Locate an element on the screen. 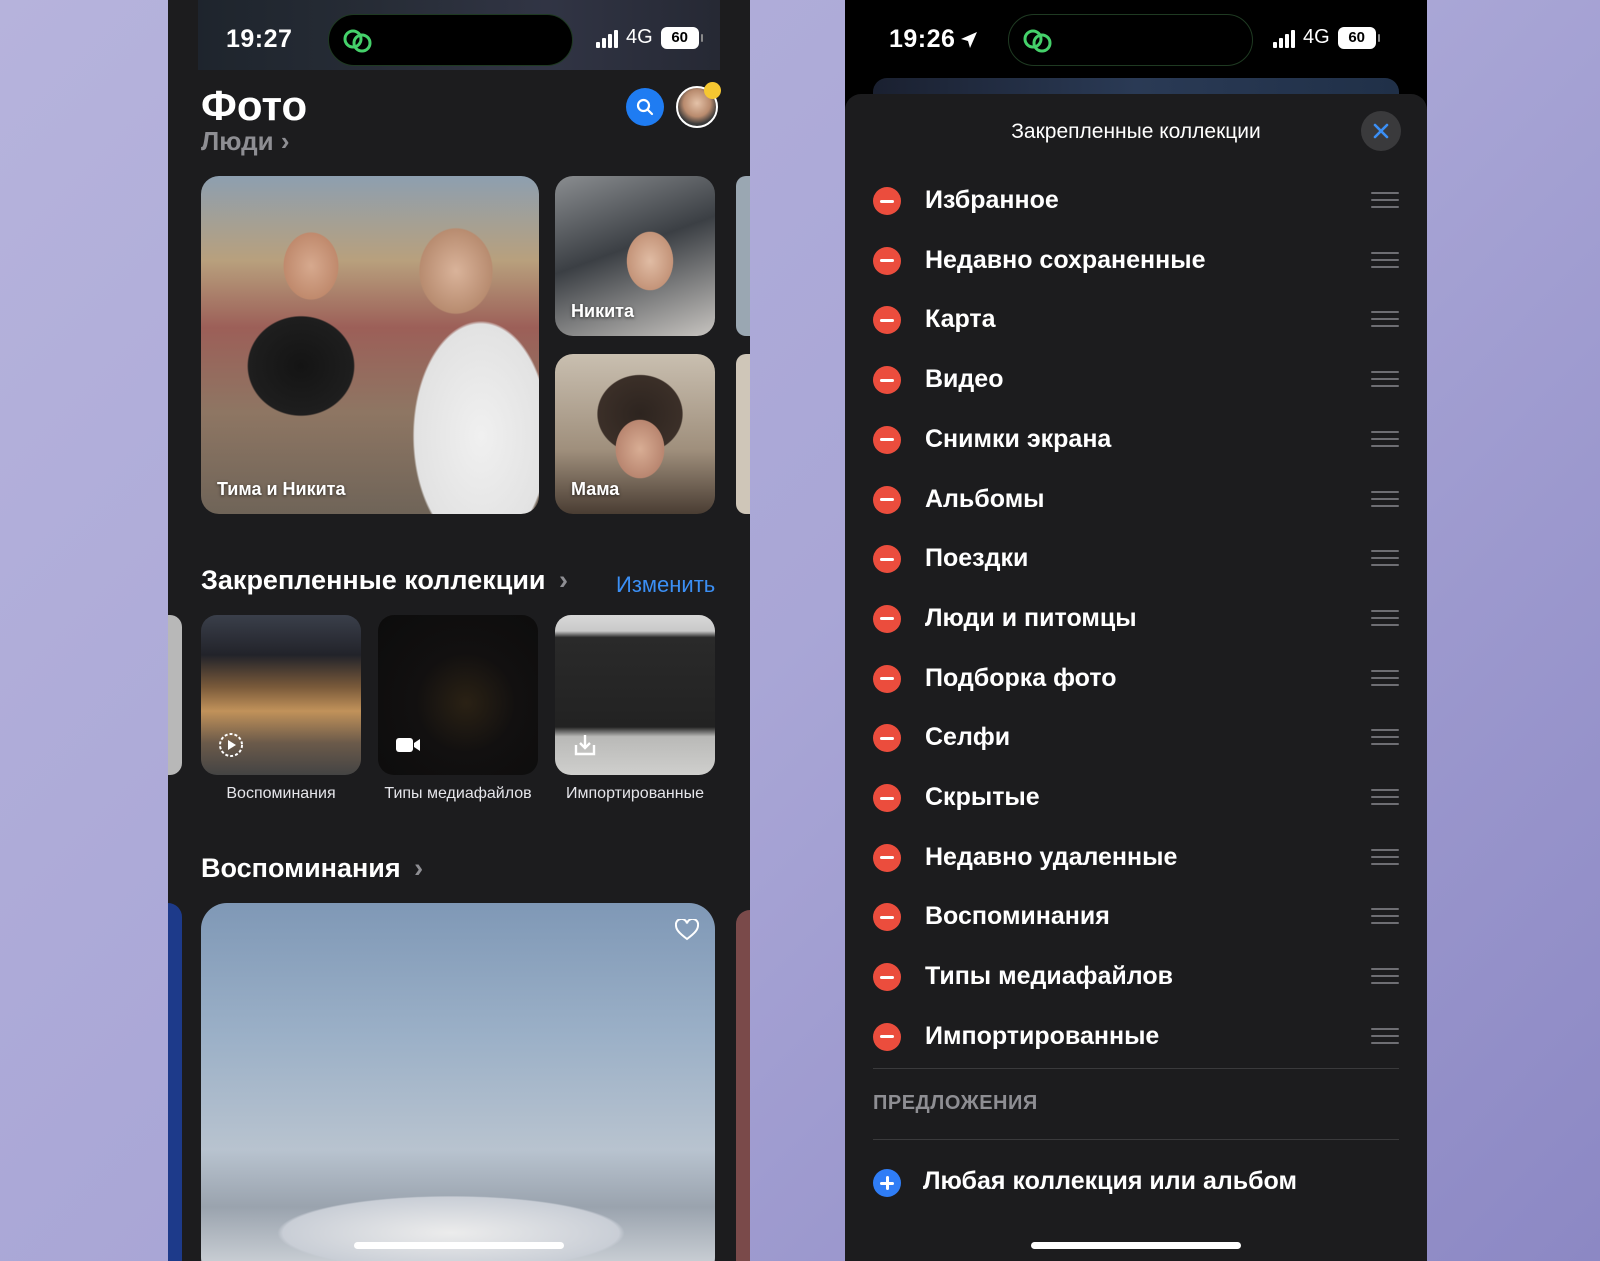 This screenshot has height=1261, width=1600. page-title: Фото is located at coordinates (254, 105).